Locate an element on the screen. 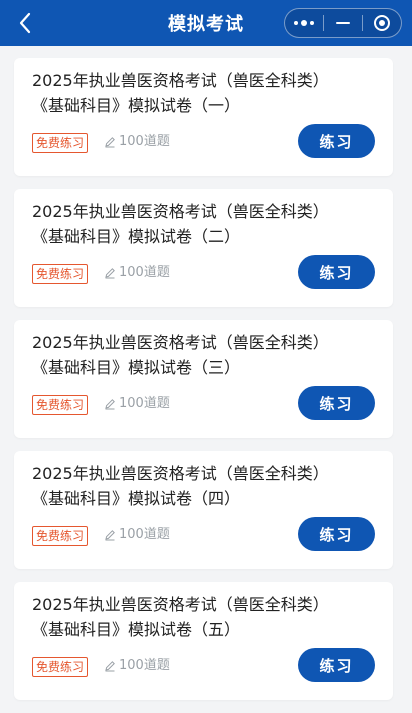 This screenshot has width=412, height=713. target-icon is located at coordinates (381, 23).